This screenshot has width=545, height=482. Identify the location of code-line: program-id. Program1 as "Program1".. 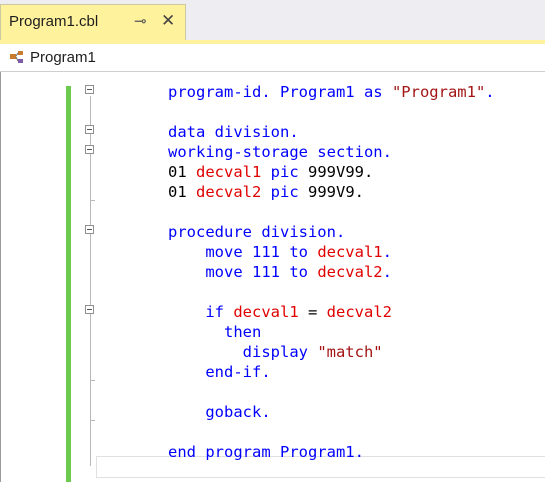
(331, 92).